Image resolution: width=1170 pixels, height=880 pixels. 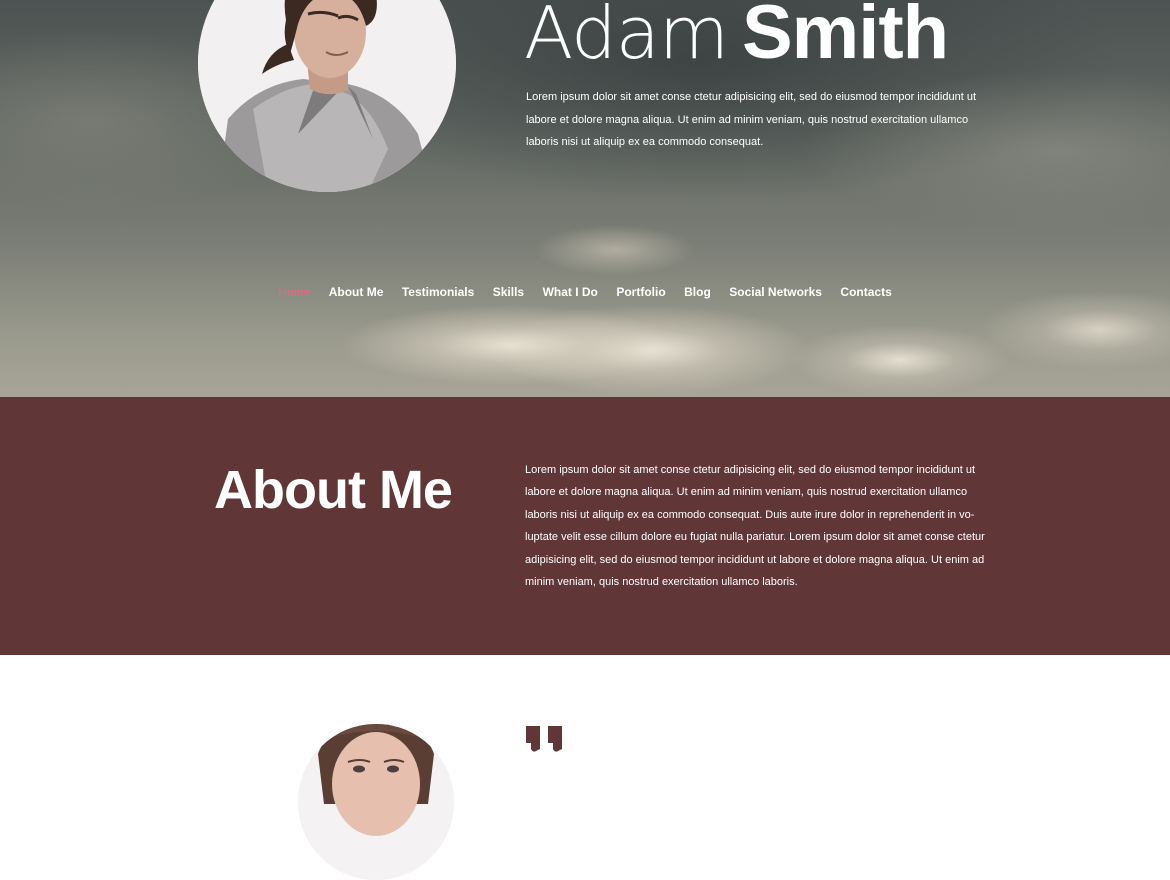 I want to click on nav-item-about-me: About Me, so click(x=356, y=292).